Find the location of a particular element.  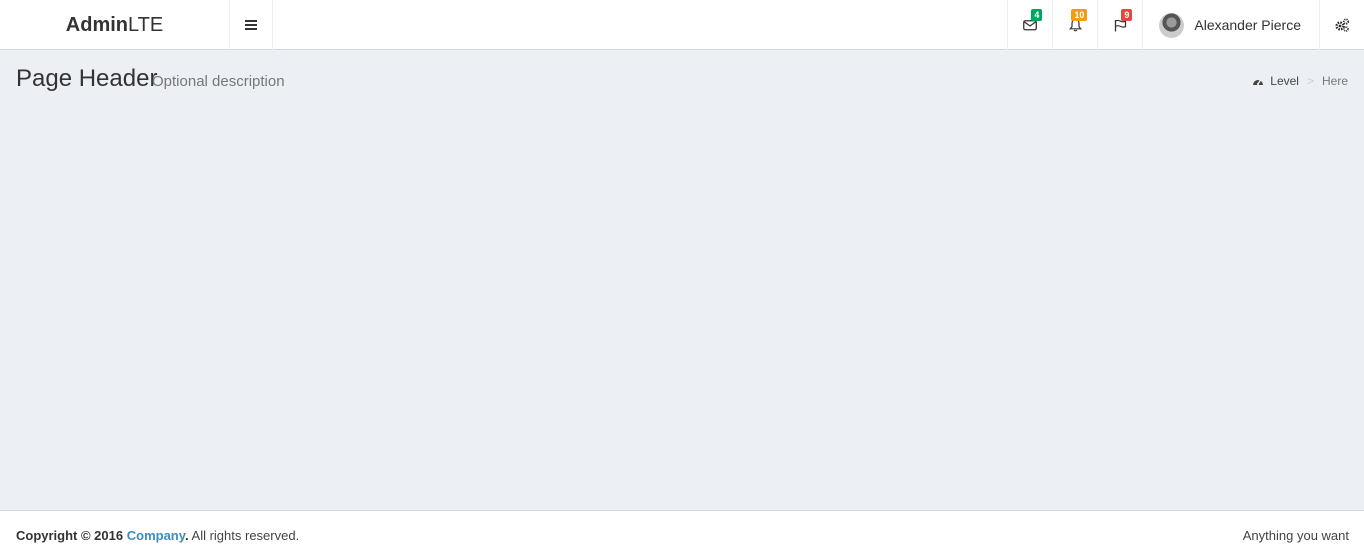

breadcrumb-level-label: Level is located at coordinates (1284, 81).